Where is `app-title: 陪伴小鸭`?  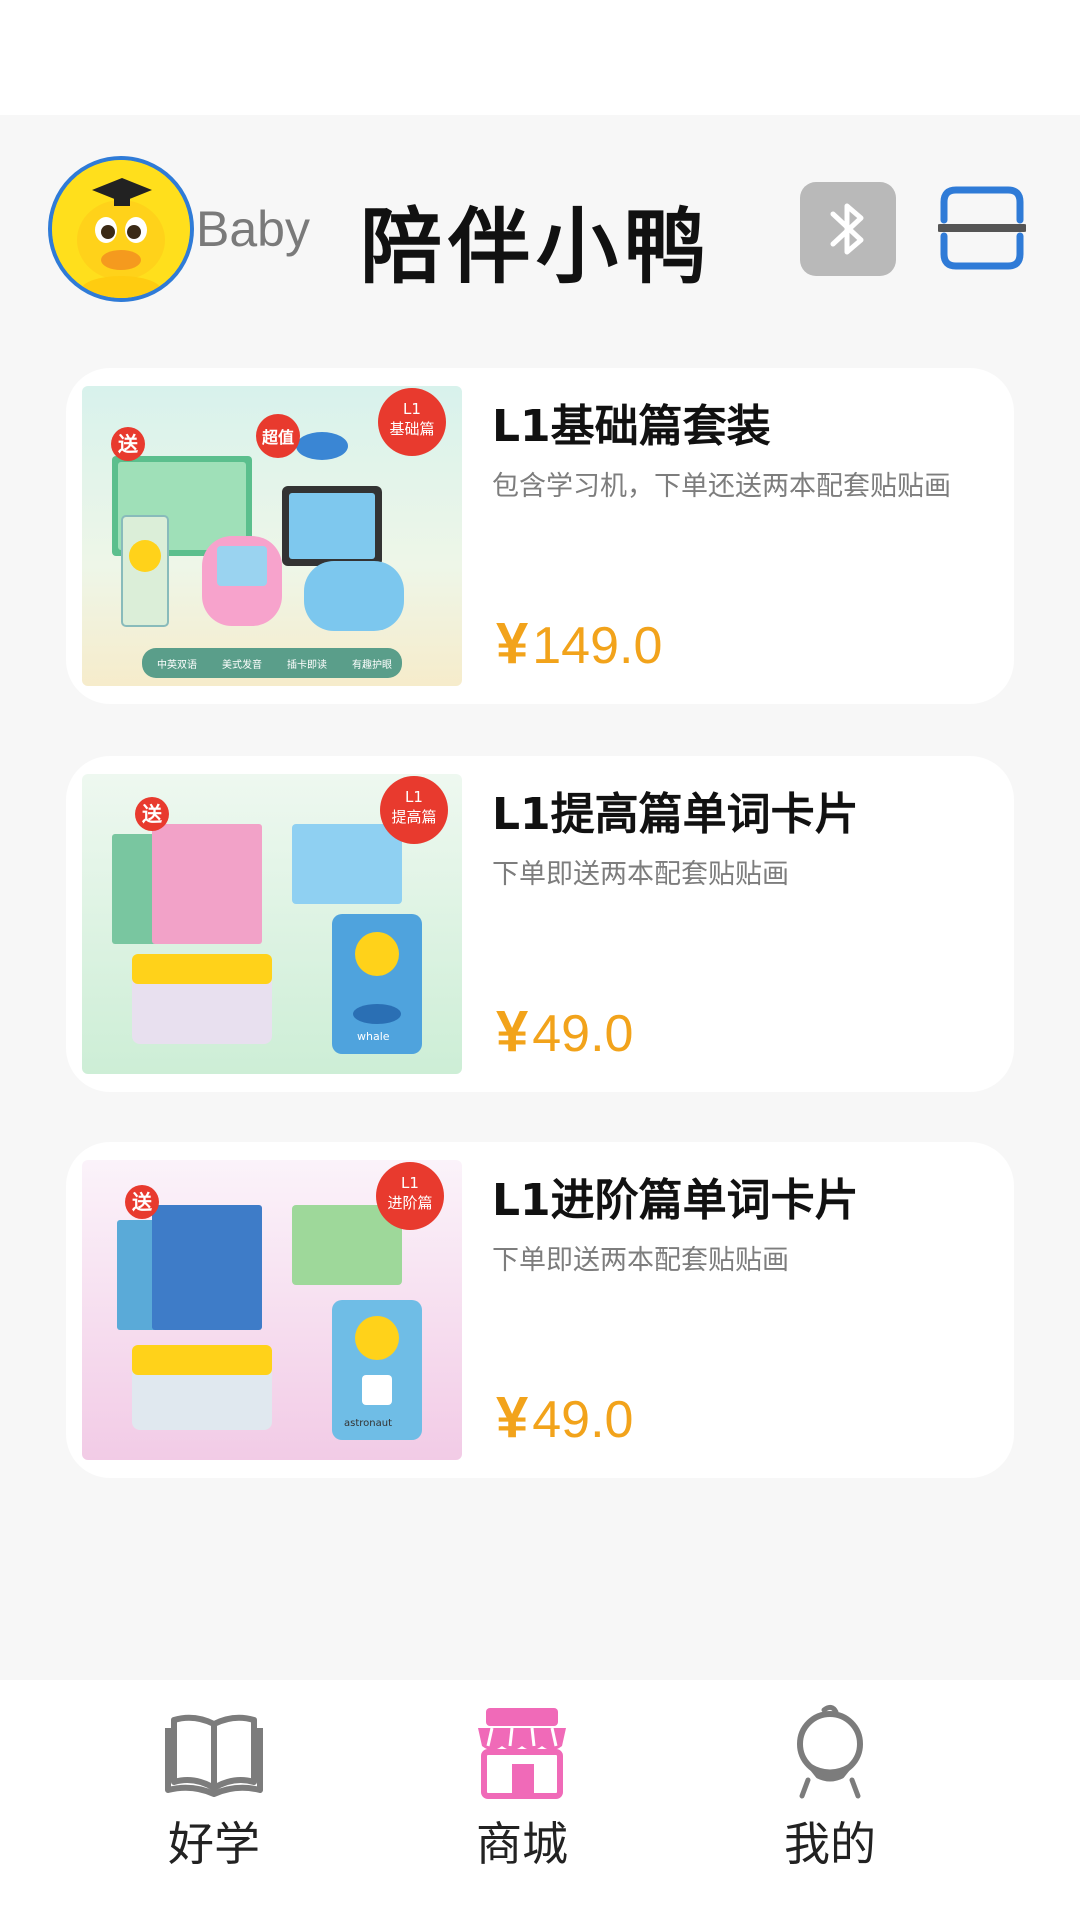 app-title: 陪伴小鸭 is located at coordinates (536, 247).